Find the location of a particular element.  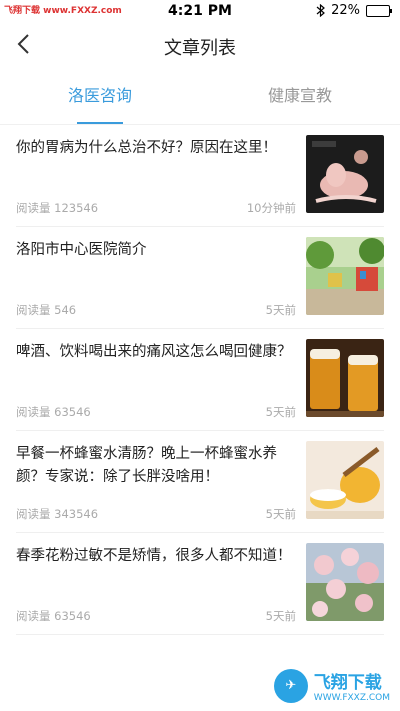

stomach-illustration-image is located at coordinates (345, 174).